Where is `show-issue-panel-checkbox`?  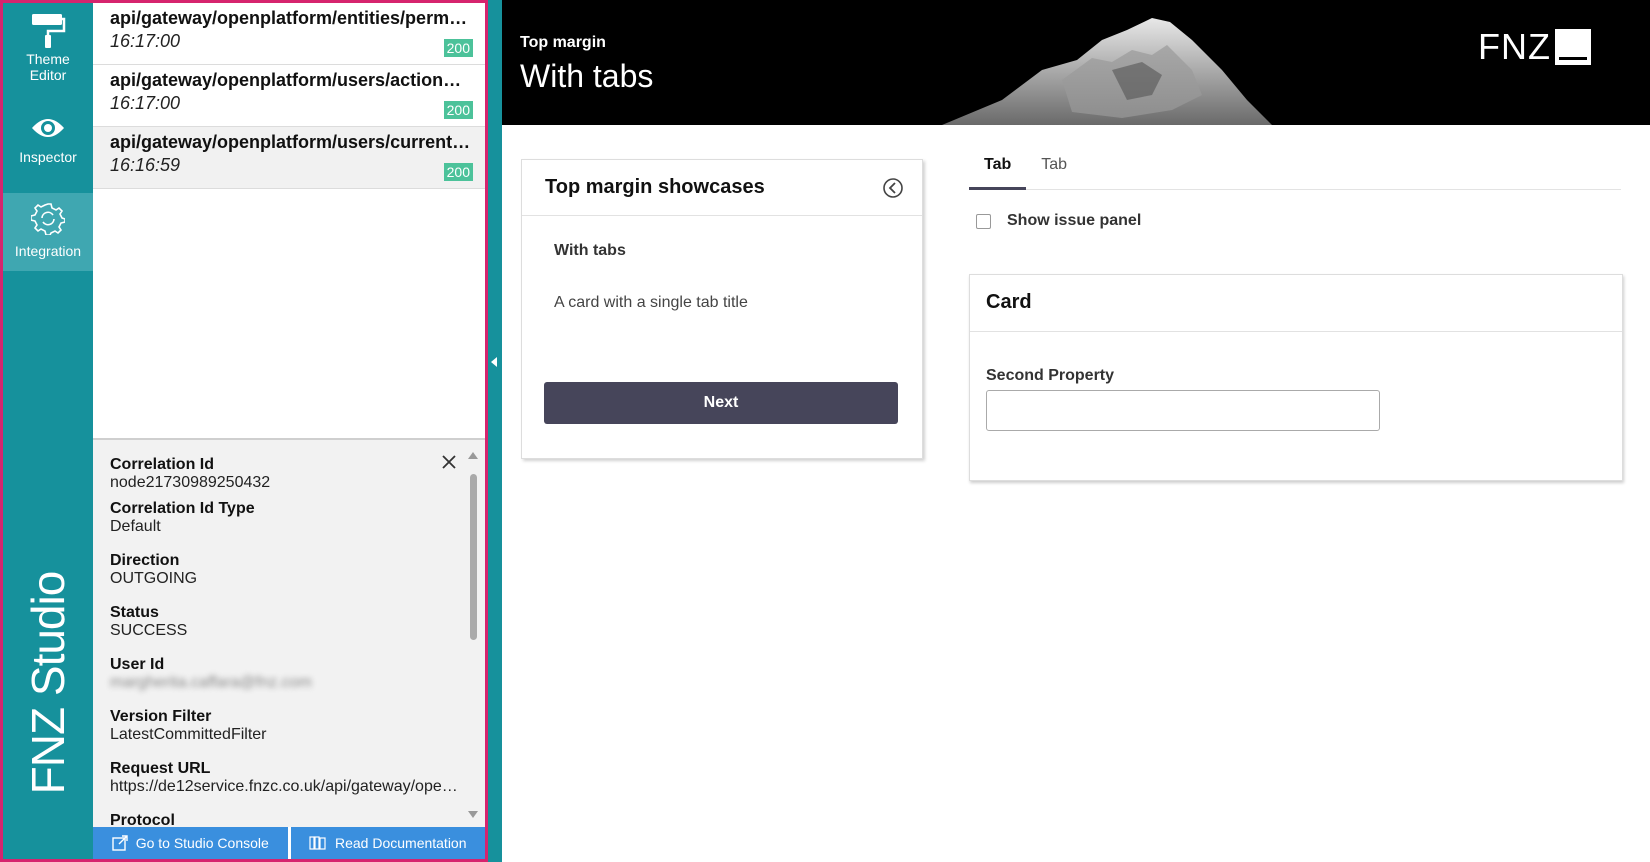 show-issue-panel-checkbox is located at coordinates (983, 221).